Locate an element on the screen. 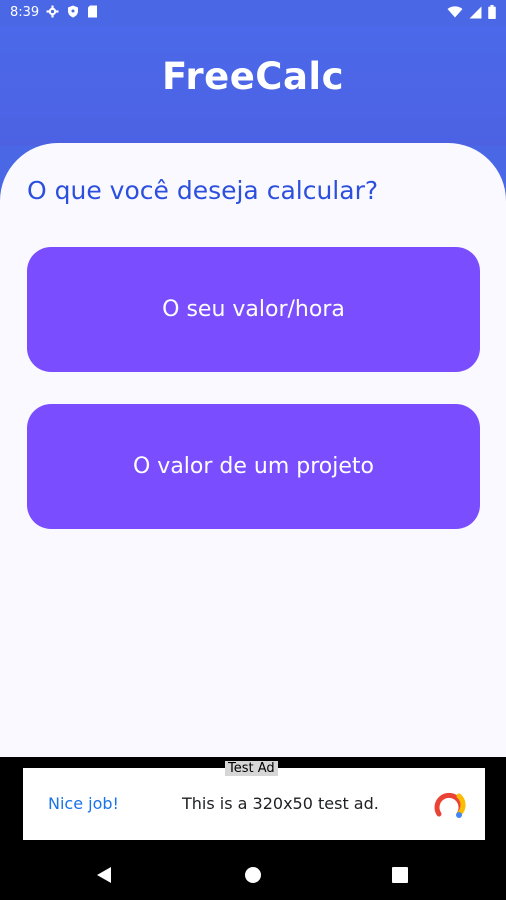 The image size is (506, 900). sim-card-icon is located at coordinates (92, 11).